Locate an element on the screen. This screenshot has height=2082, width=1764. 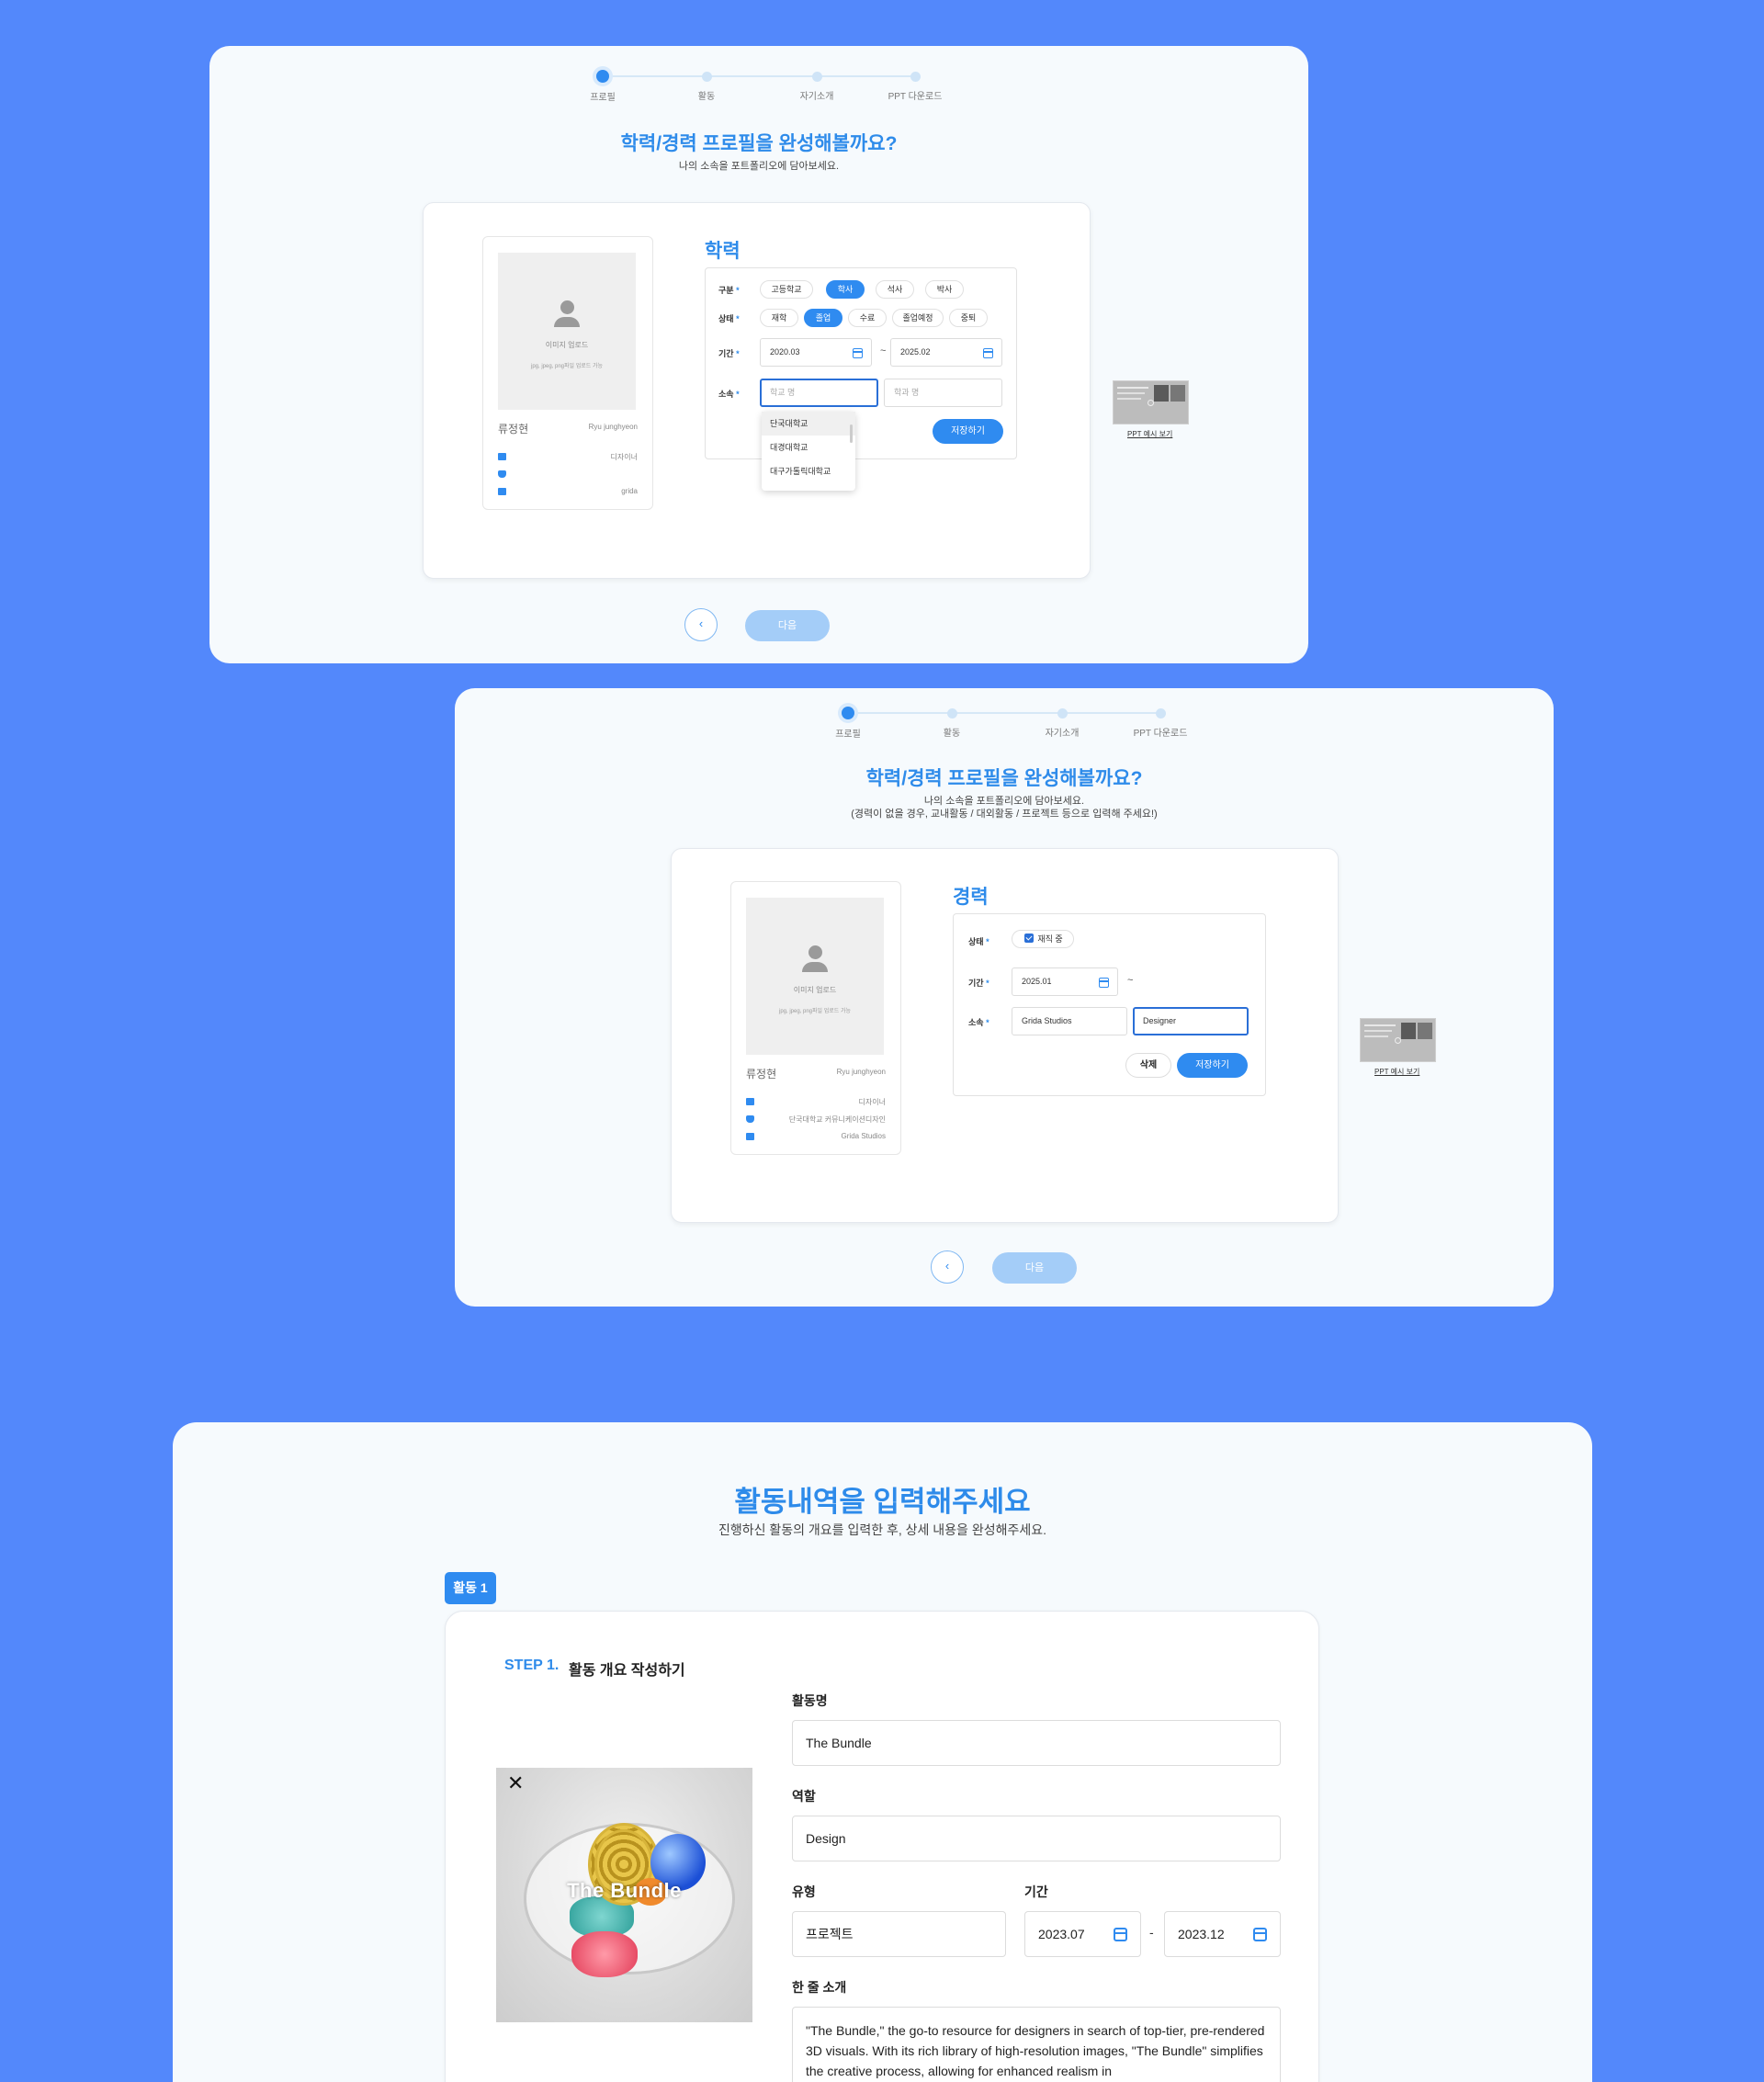
activity-image: The Bundle ✕ is located at coordinates (624, 1895).